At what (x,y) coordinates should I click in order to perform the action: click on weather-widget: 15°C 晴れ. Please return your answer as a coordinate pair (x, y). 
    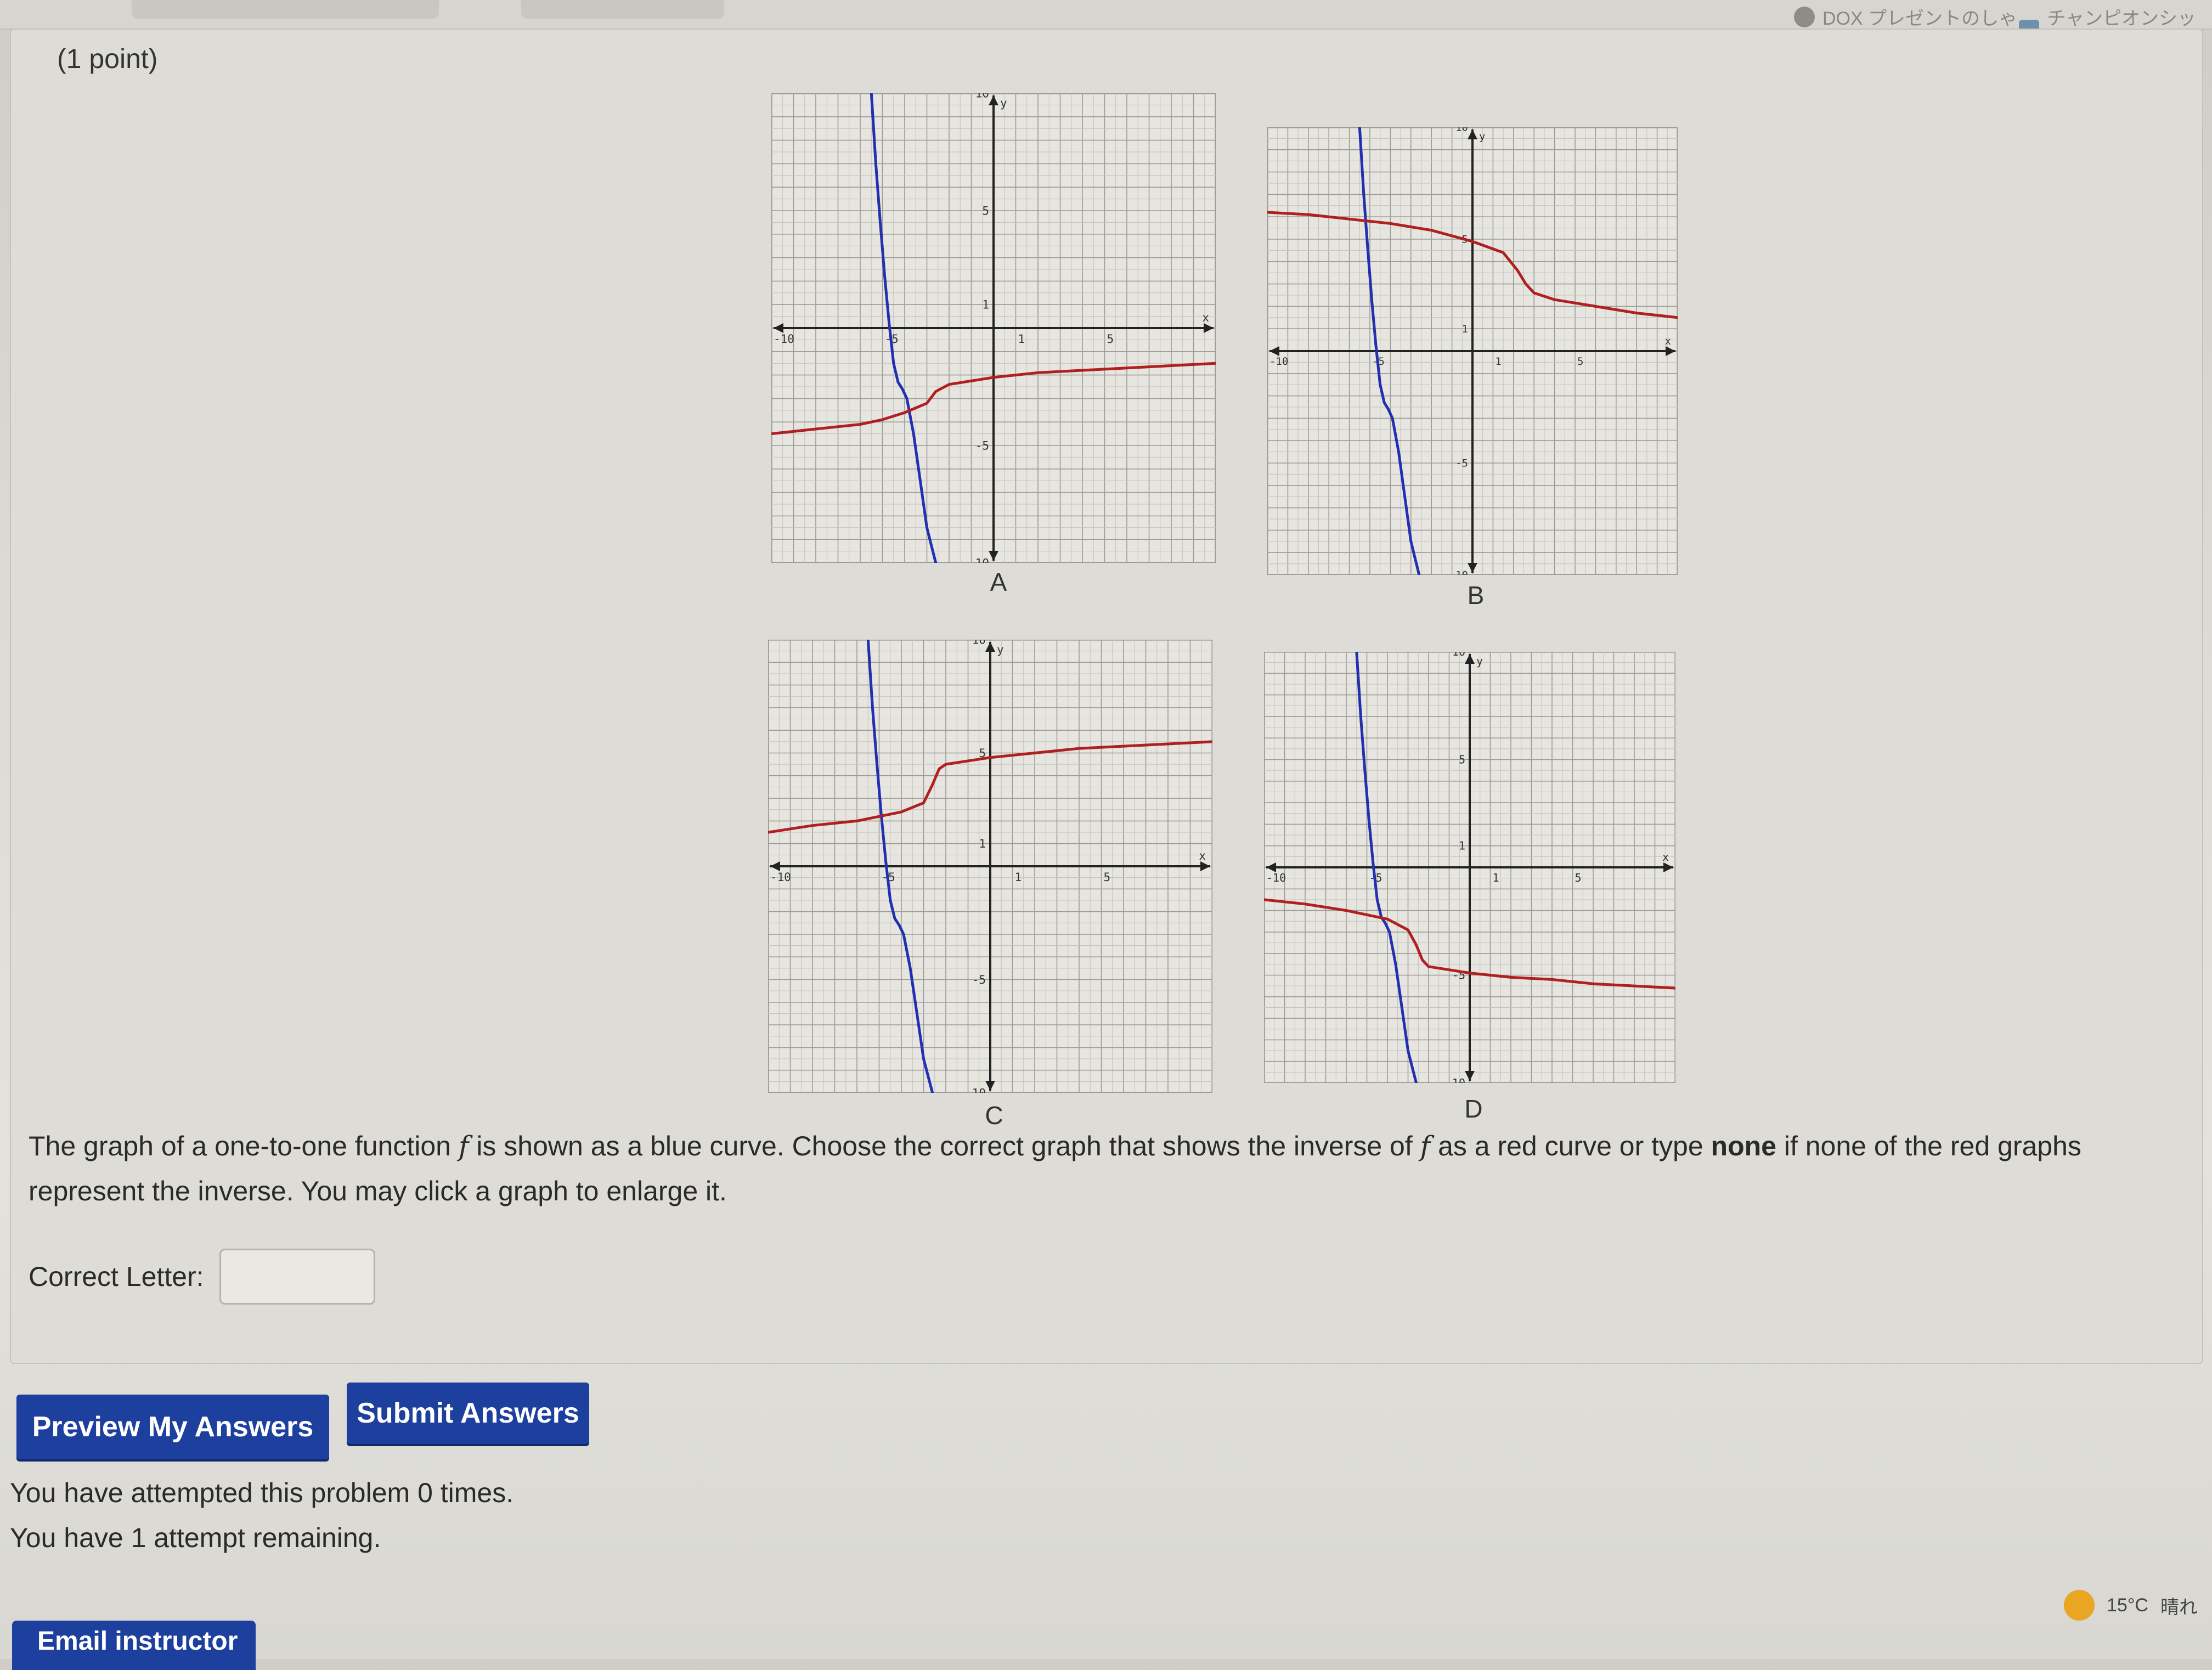
    Looking at the image, I should click on (2131, 1605).